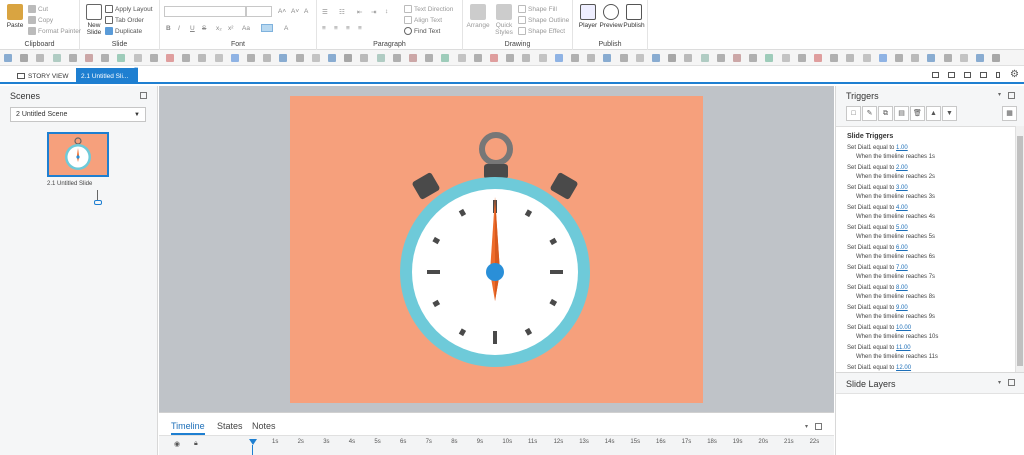 This screenshot has height=455, width=1024. What do you see at coordinates (54, 31) in the screenshot?
I see `format-painter-button: Format Painter` at bounding box center [54, 31].